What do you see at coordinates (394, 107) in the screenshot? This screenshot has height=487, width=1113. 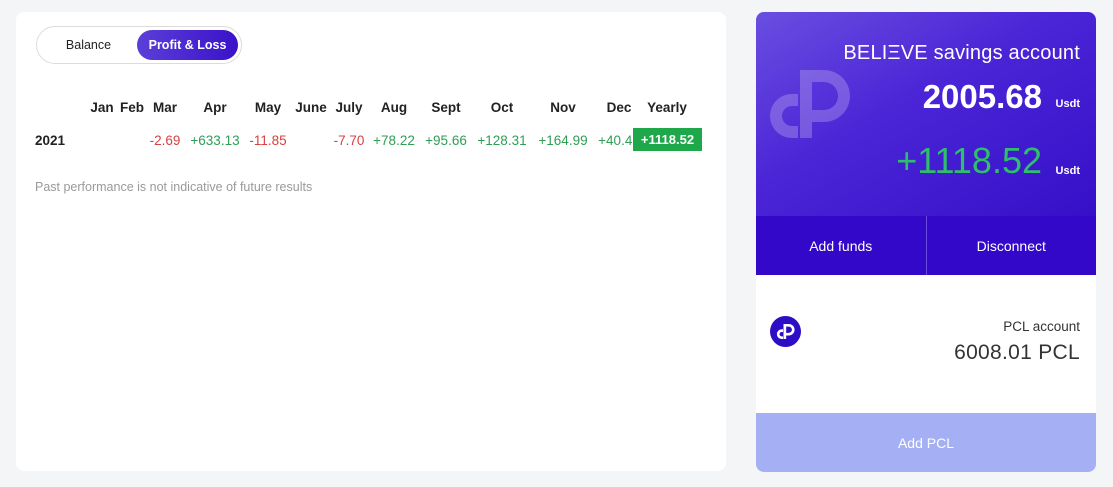 I see `header-aug: Aug` at bounding box center [394, 107].